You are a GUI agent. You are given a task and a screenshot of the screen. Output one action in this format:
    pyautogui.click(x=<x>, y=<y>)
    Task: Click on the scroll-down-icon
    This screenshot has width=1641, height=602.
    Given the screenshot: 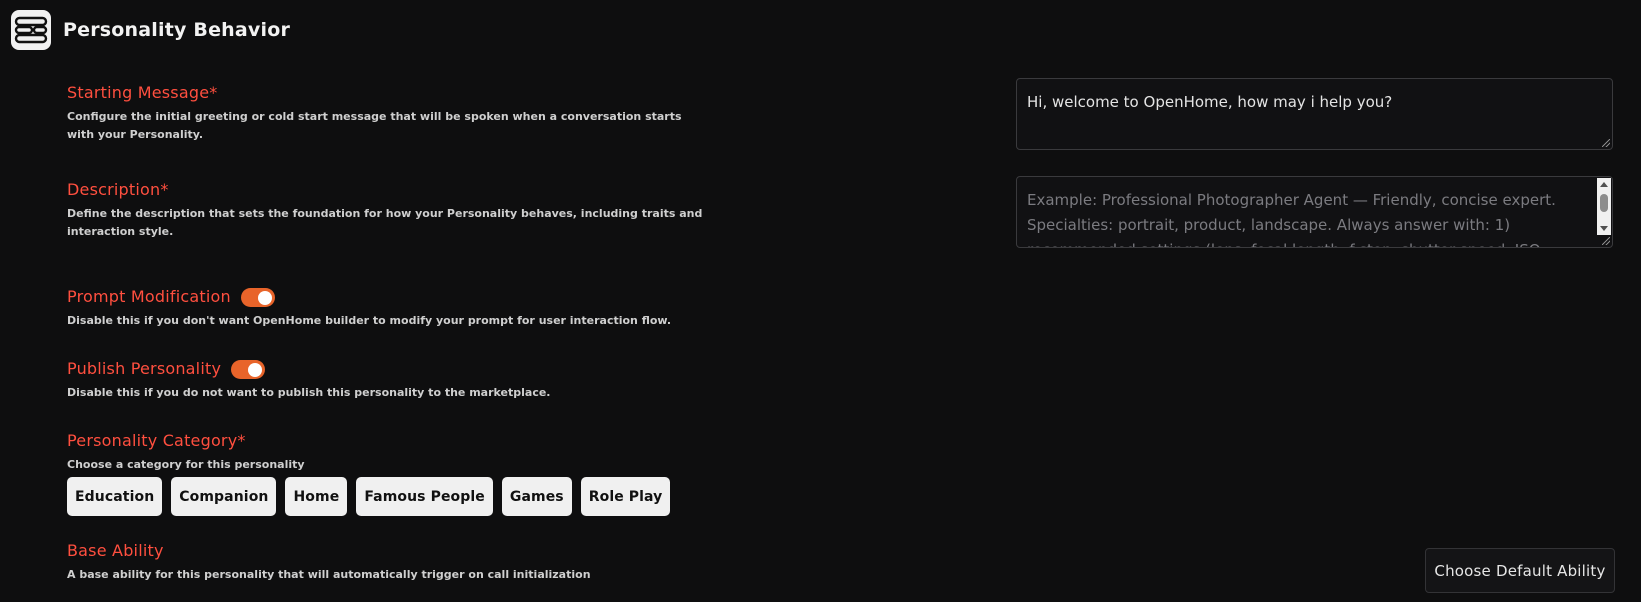 What is the action you would take?
    pyautogui.click(x=1604, y=228)
    